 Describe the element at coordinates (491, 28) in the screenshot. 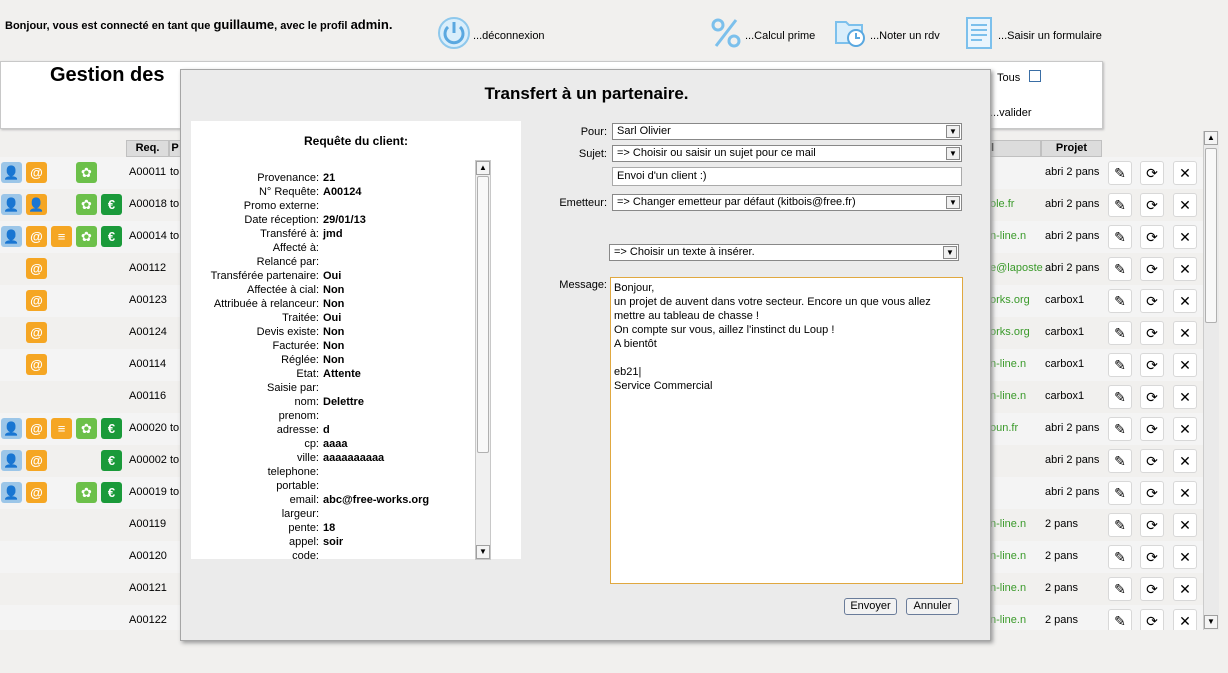

I see `logout-button: ...déconnexion` at that location.